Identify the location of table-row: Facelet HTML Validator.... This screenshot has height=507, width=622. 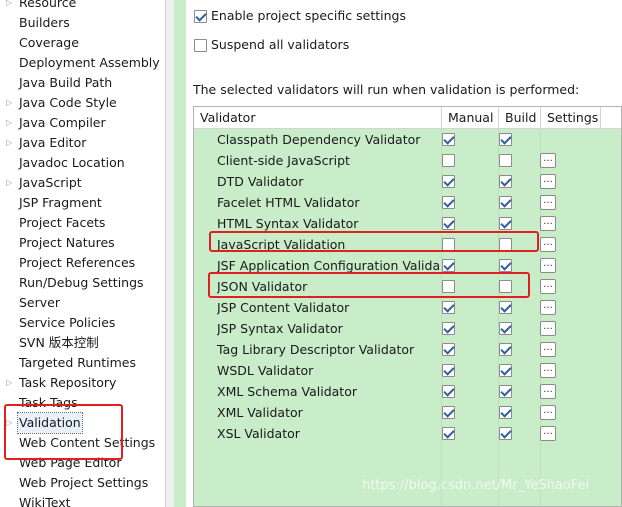
(407, 202).